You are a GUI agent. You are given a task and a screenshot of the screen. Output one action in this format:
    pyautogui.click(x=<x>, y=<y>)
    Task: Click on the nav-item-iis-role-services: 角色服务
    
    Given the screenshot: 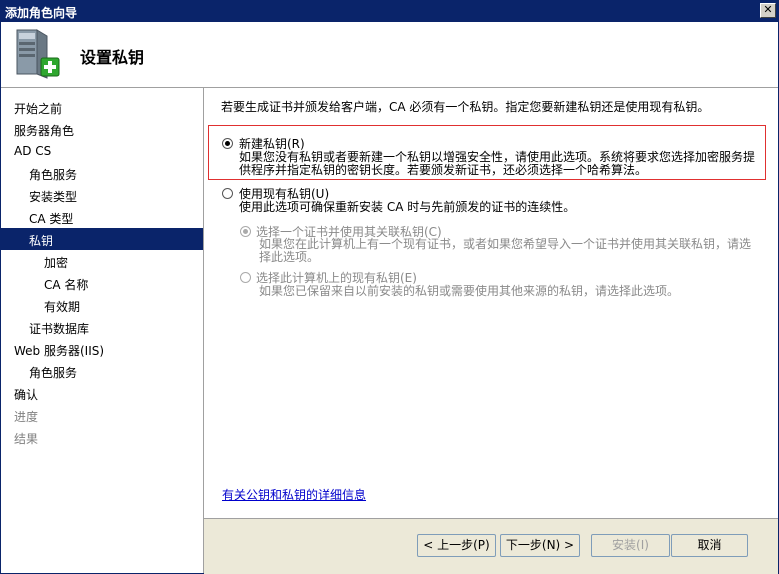 What is the action you would take?
    pyautogui.click(x=102, y=371)
    